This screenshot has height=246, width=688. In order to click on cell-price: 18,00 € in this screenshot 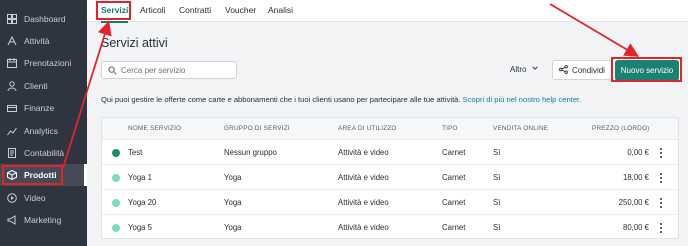, I will do `click(635, 177)`.